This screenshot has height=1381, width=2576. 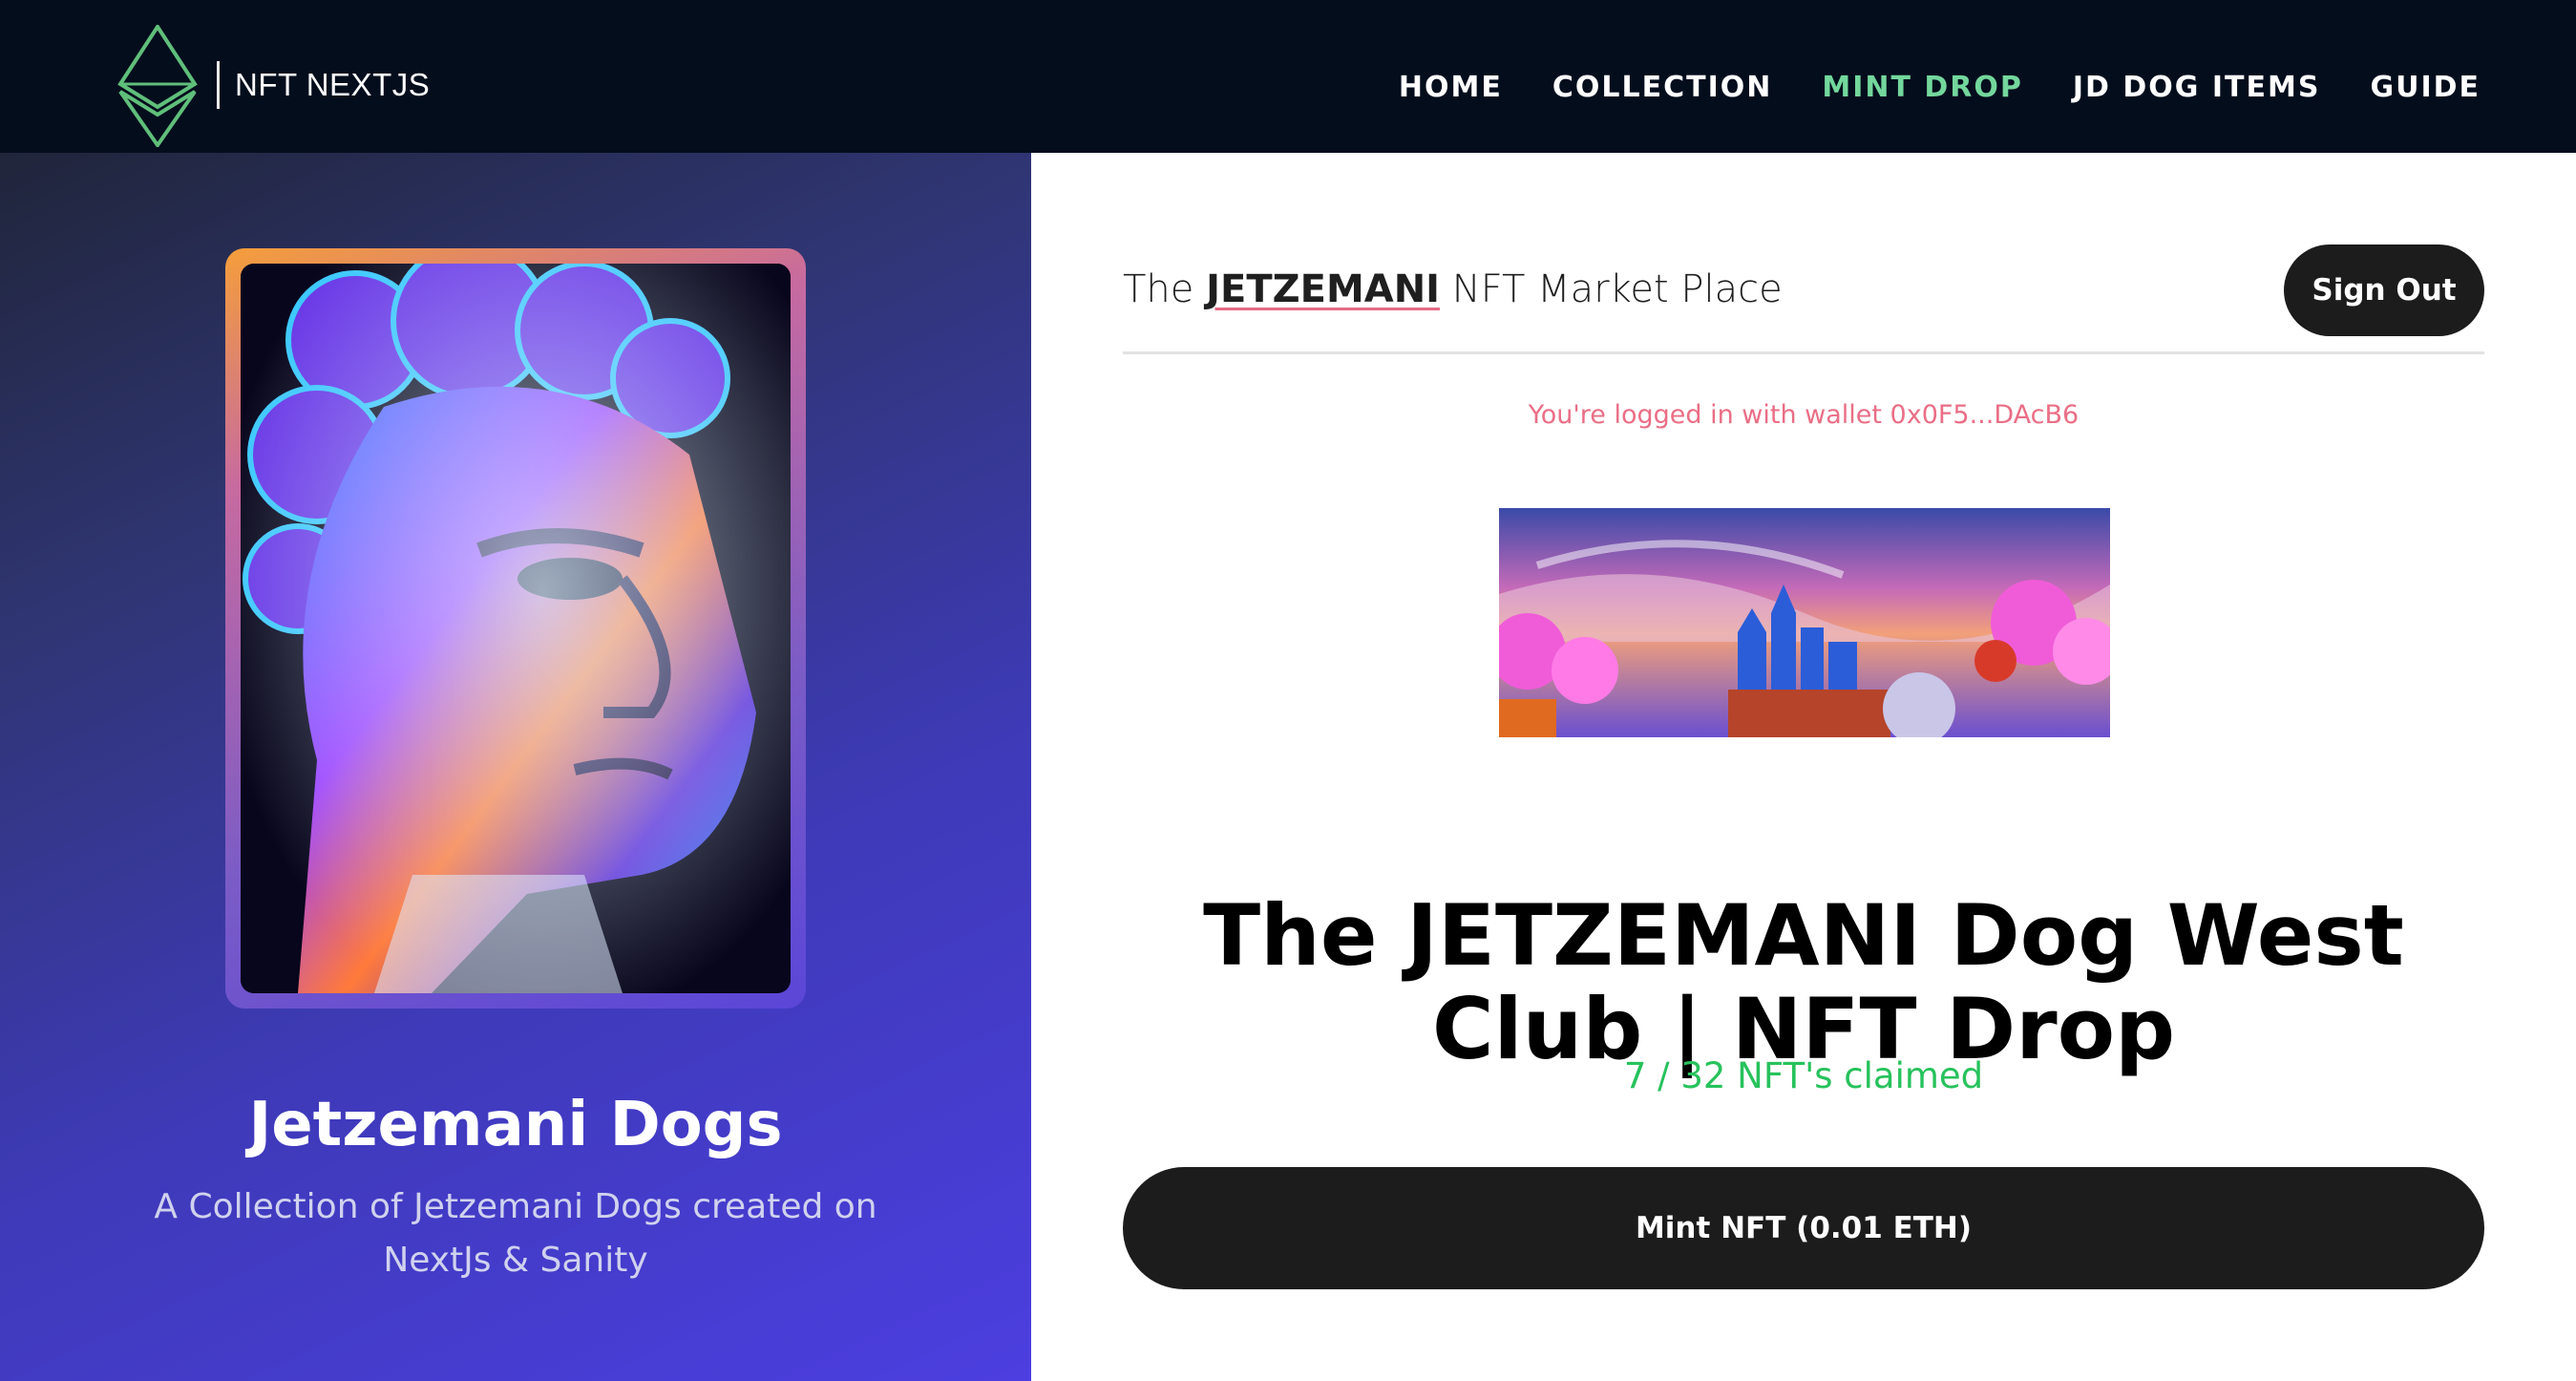 I want to click on marketplace-title-suffix: NFT Market Place, so click(x=1617, y=289).